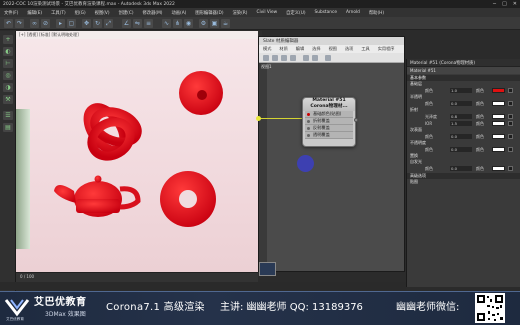 This screenshot has height=325, width=520. I want to click on render-frame-icon: ▣, so click(214, 23).